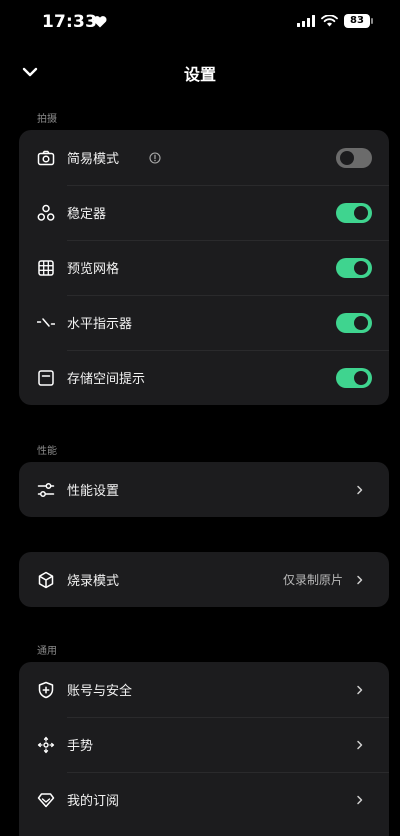  I want to click on sliders-icon, so click(46, 489).